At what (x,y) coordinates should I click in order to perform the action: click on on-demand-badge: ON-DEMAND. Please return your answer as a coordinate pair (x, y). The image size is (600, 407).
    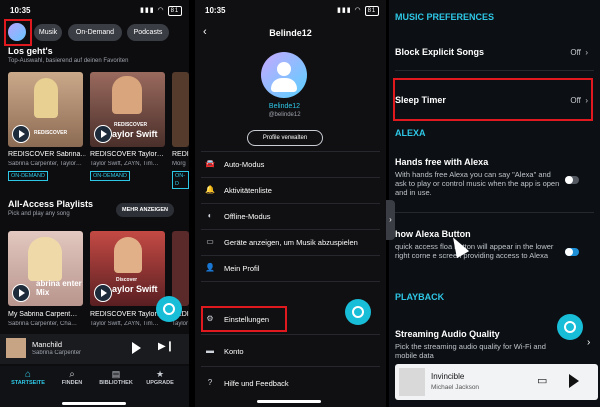
    Looking at the image, I should click on (28, 176).